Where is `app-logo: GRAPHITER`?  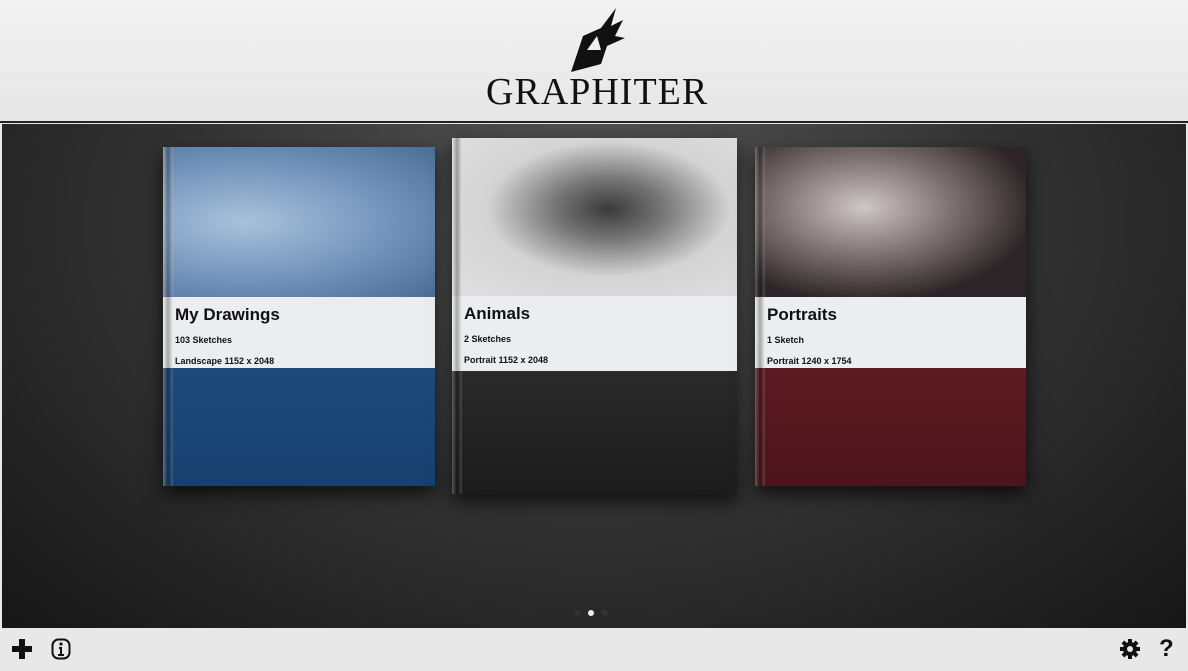 app-logo: GRAPHITER is located at coordinates (597, 60).